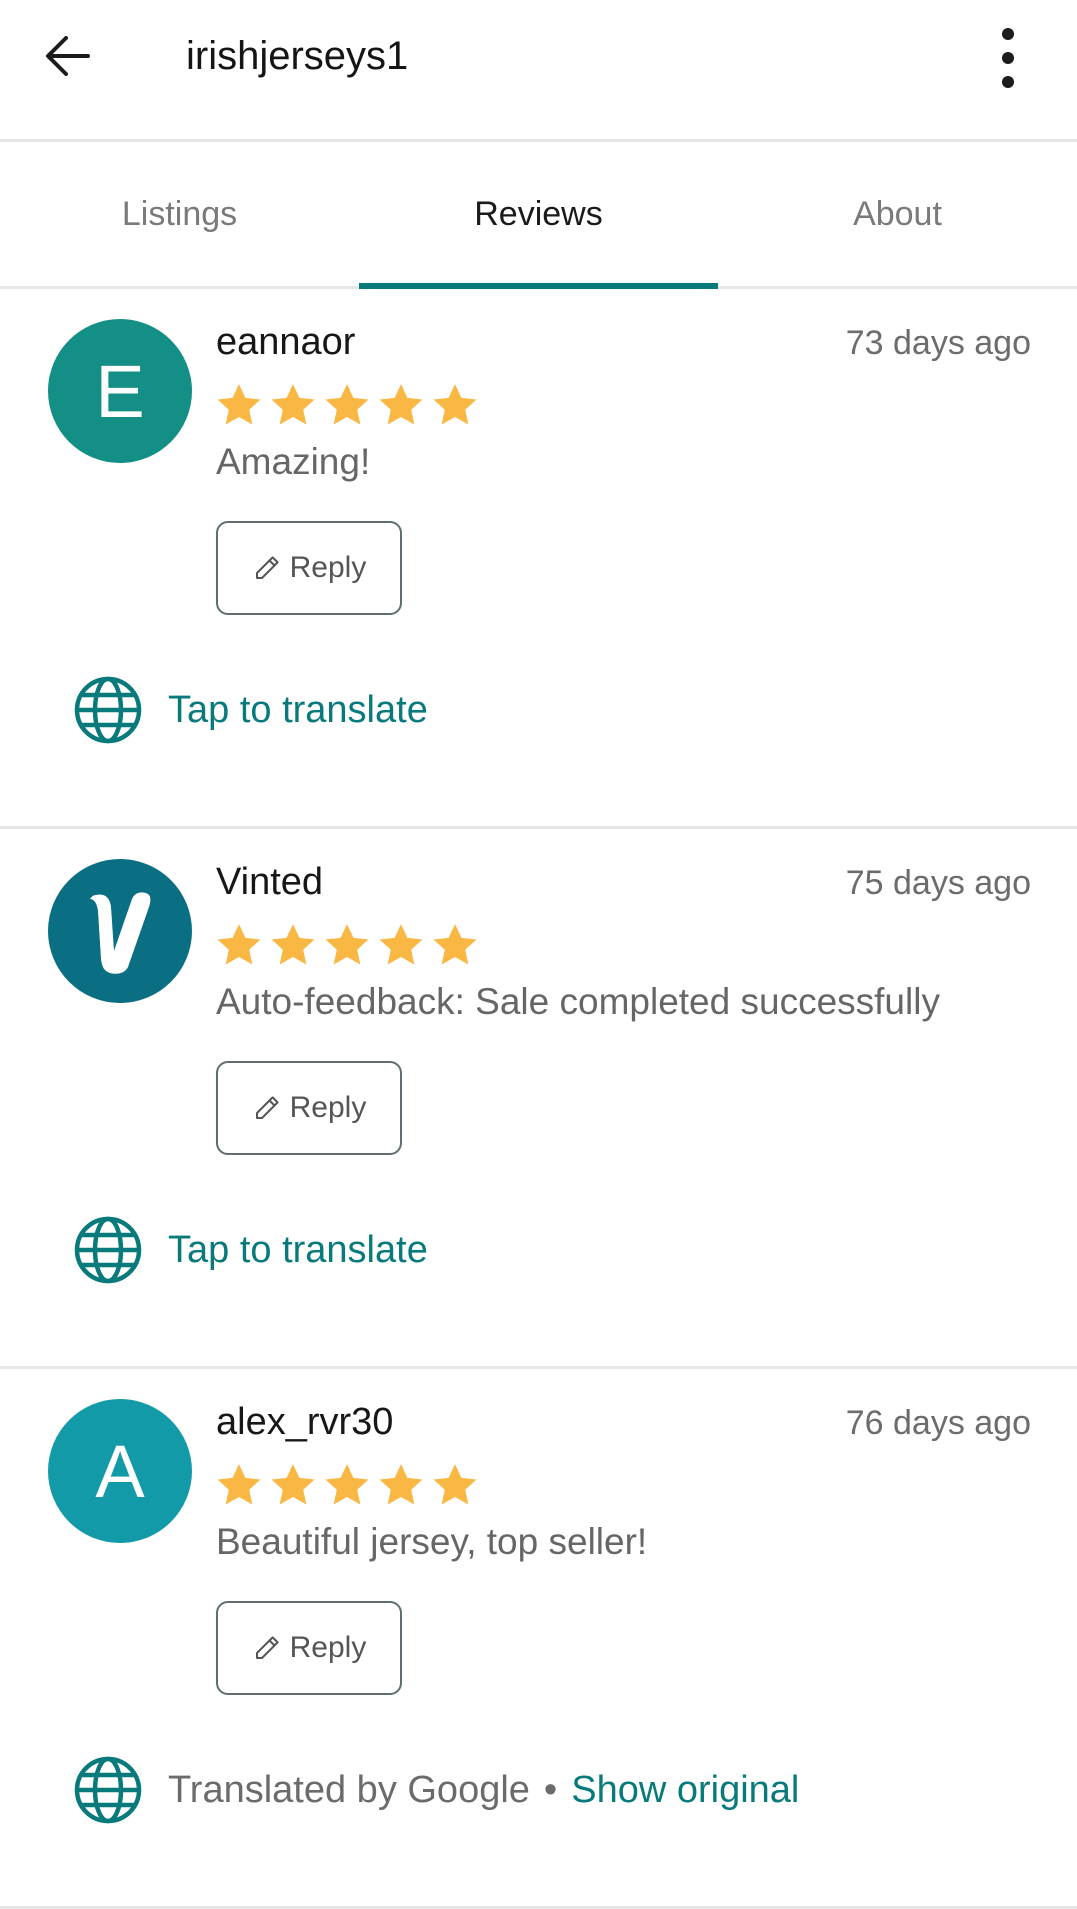  I want to click on tab-listings: Listings, so click(179, 214).